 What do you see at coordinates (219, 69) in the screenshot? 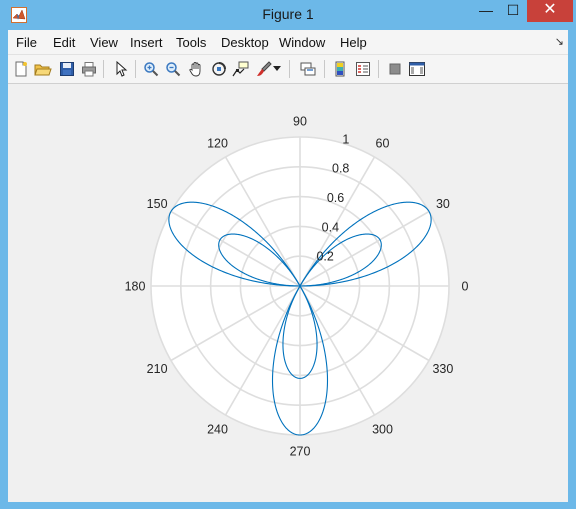
I see `rotate-3d-icon` at bounding box center [219, 69].